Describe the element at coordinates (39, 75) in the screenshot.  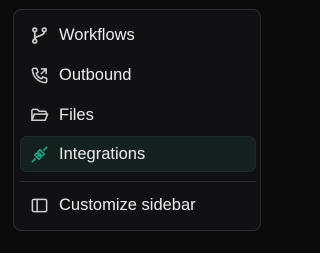
I see `phone-outgoing-icon` at that location.